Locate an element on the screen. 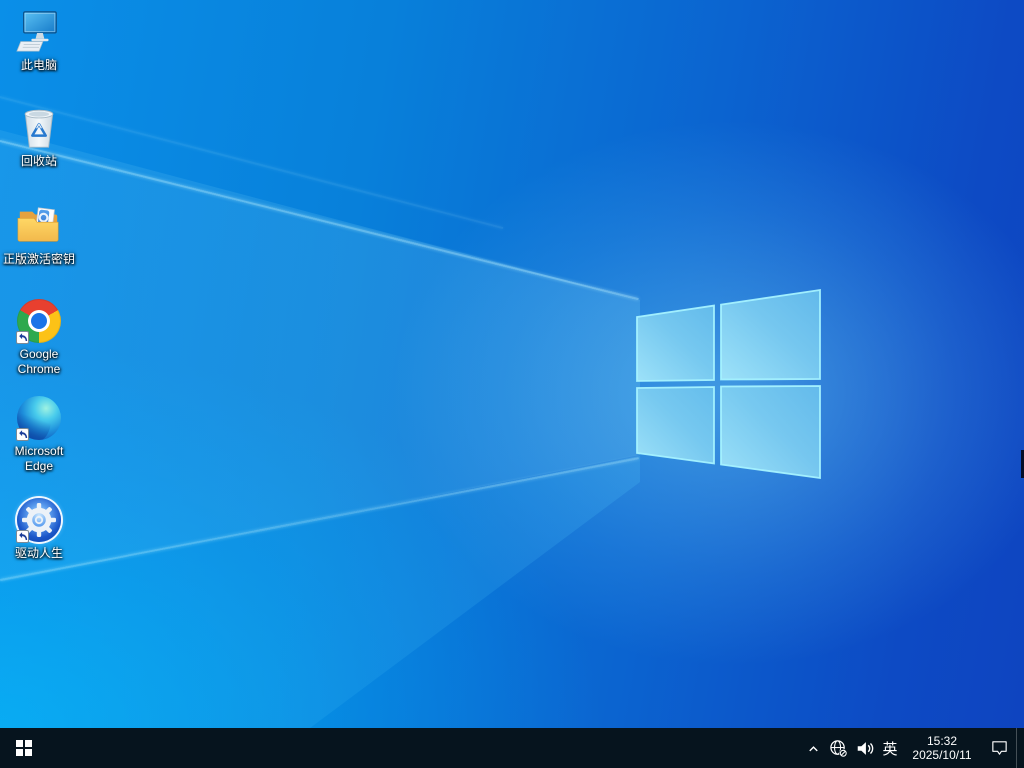 Image resolution: width=1024 pixels, height=768 pixels. start-button is located at coordinates (24, 748).